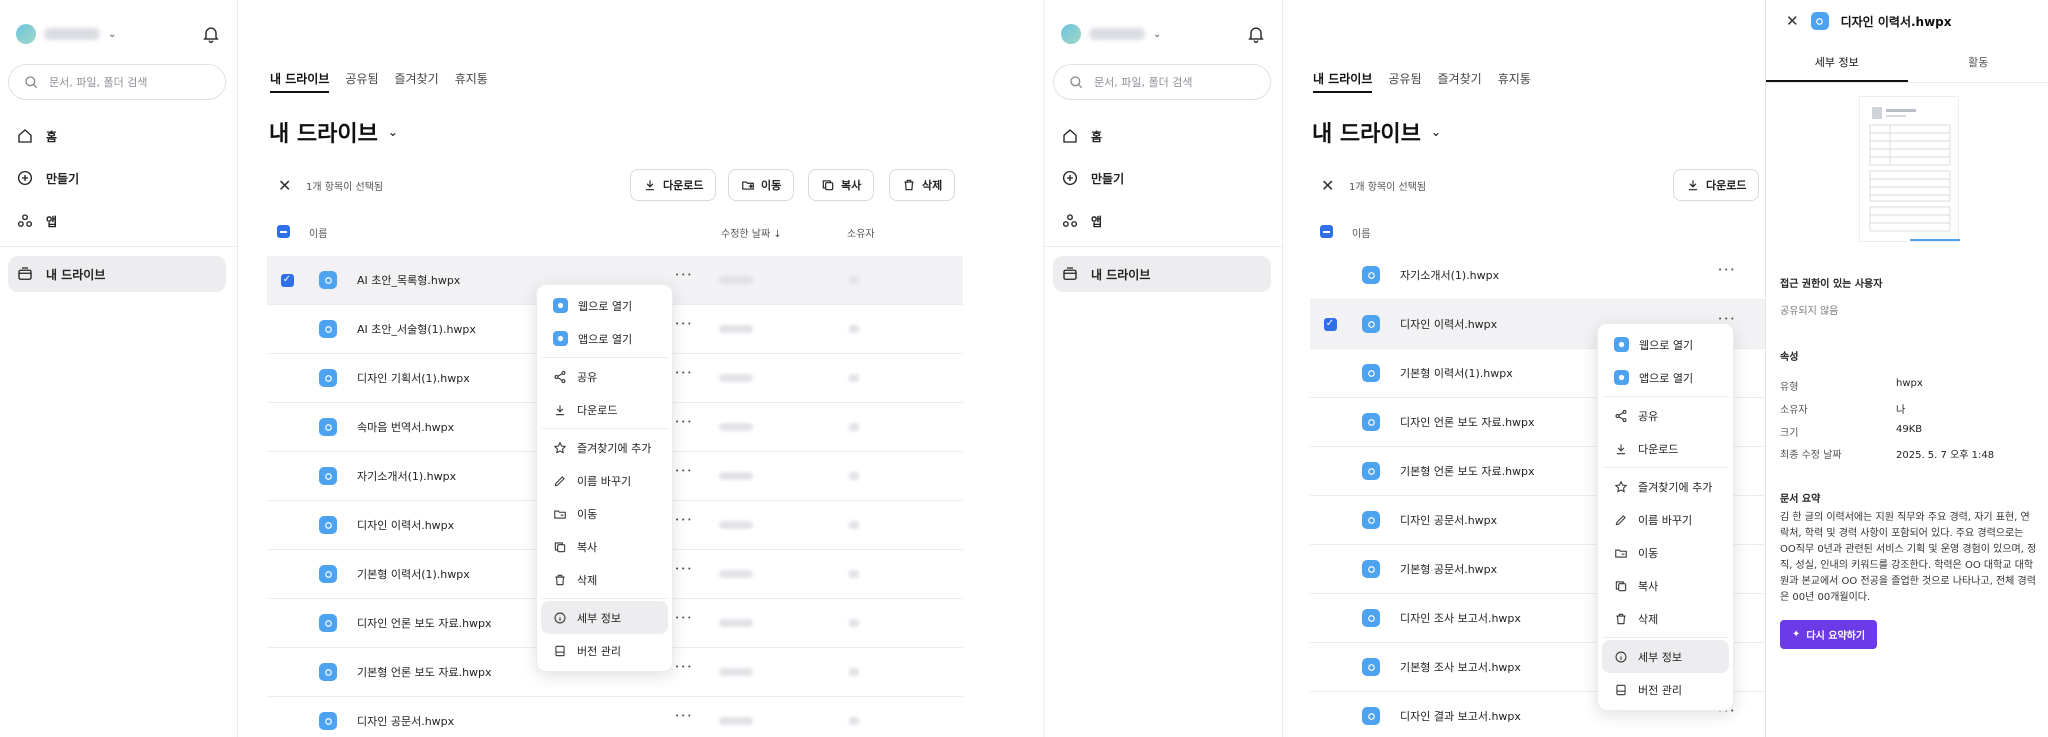 Image resolution: width=2048 pixels, height=737 pixels. Describe the element at coordinates (922, 185) in the screenshot. I see `delete-button: 삭제` at that location.